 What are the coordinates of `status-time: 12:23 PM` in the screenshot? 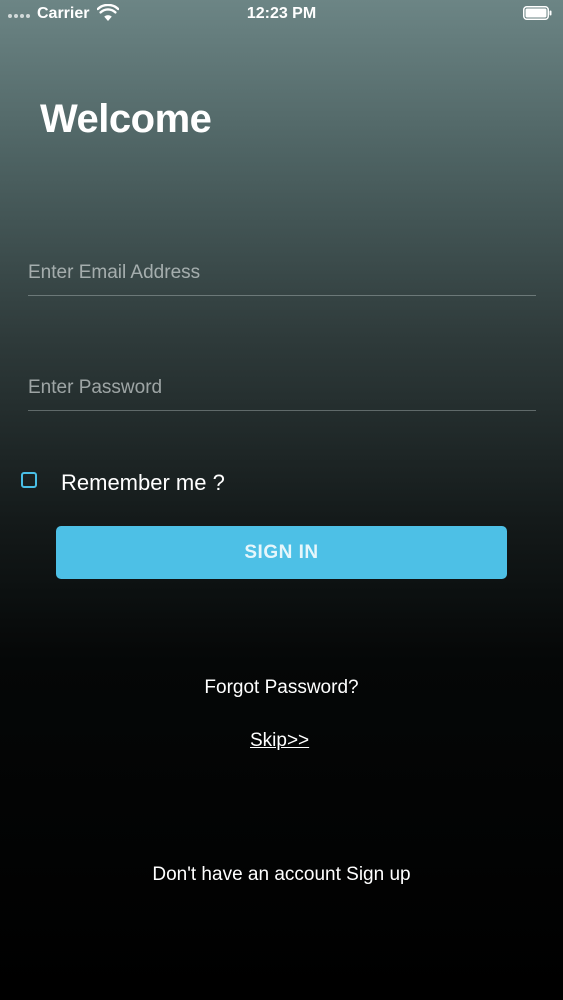 It's located at (281, 13).